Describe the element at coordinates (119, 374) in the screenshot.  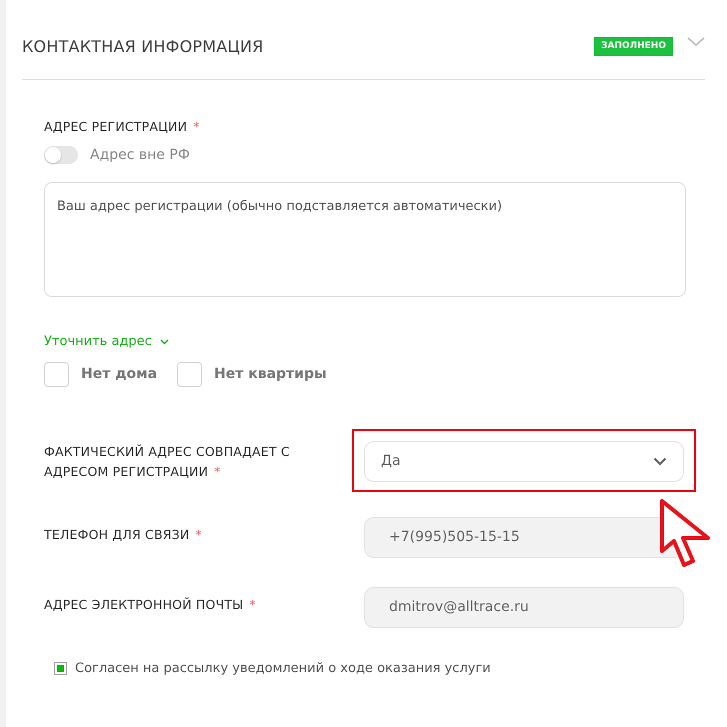
I see `checkbox-label: Нет дома` at that location.